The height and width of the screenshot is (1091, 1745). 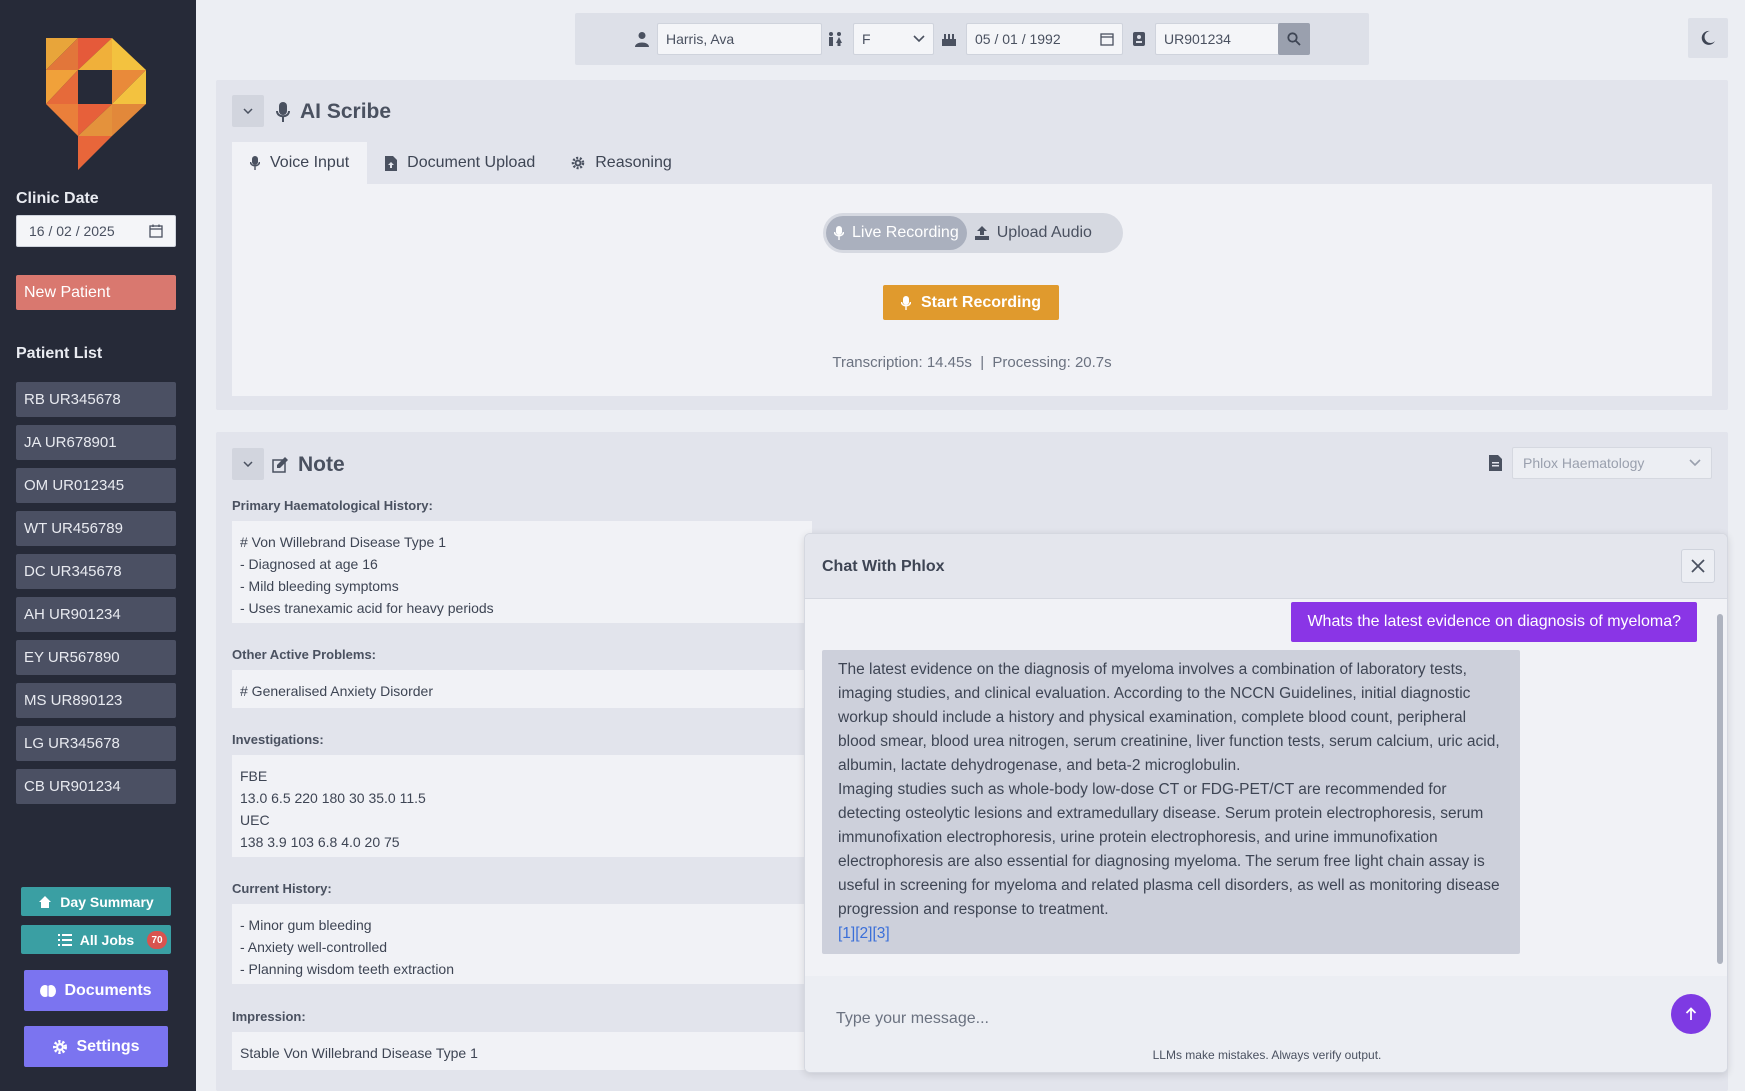 I want to click on moon-icon, so click(x=1708, y=37).